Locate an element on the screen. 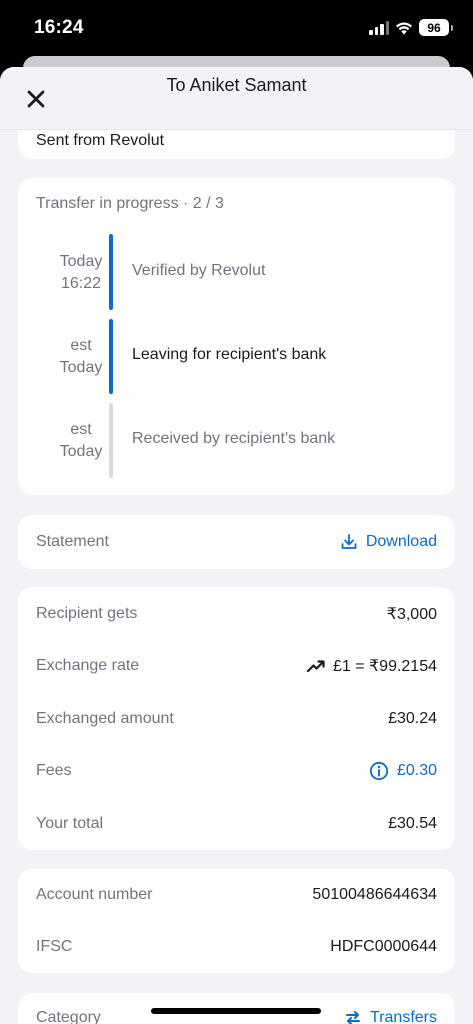  sent-from-text: Sent from Revolut is located at coordinates (100, 140).